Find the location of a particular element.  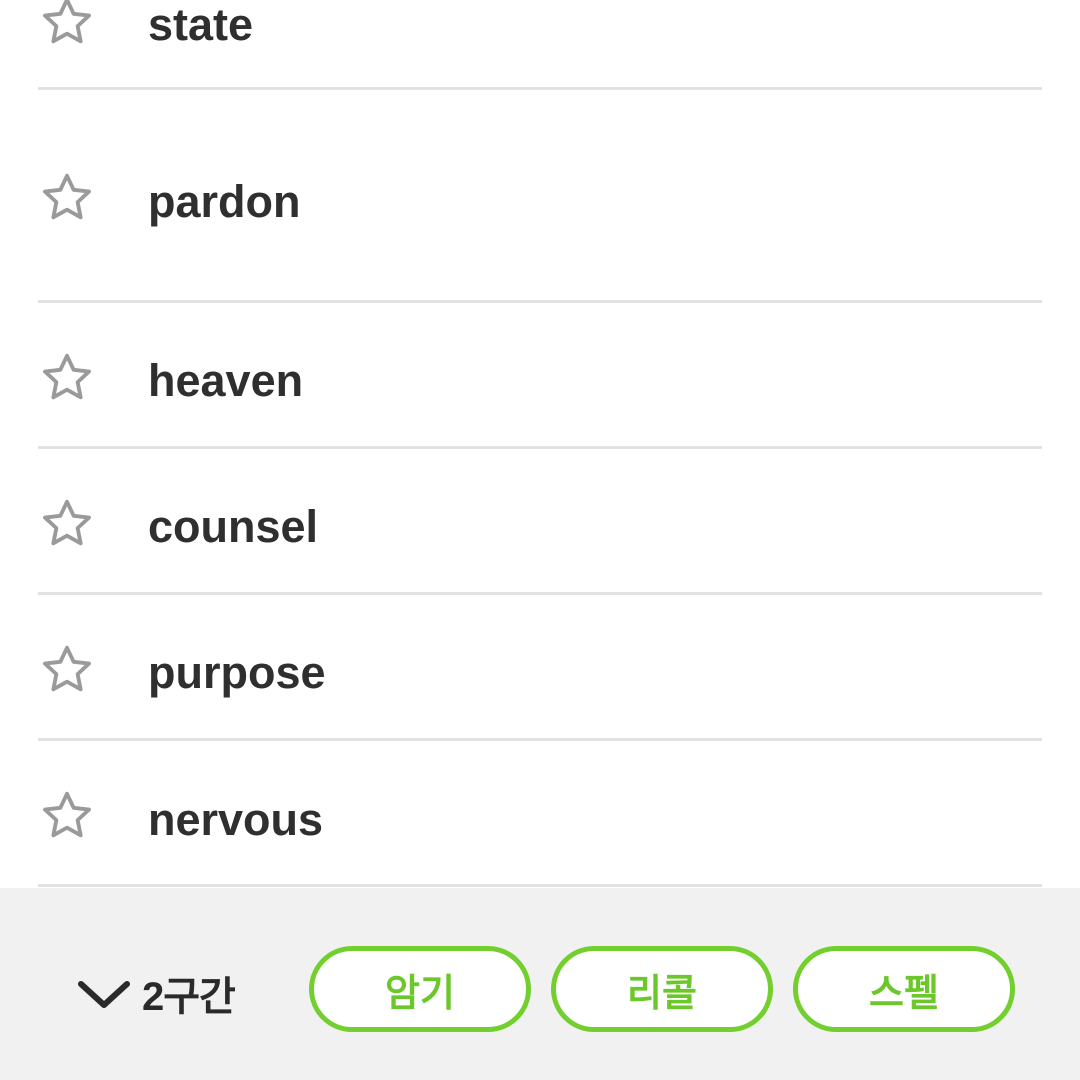

recall-button: 리콜 is located at coordinates (662, 989).